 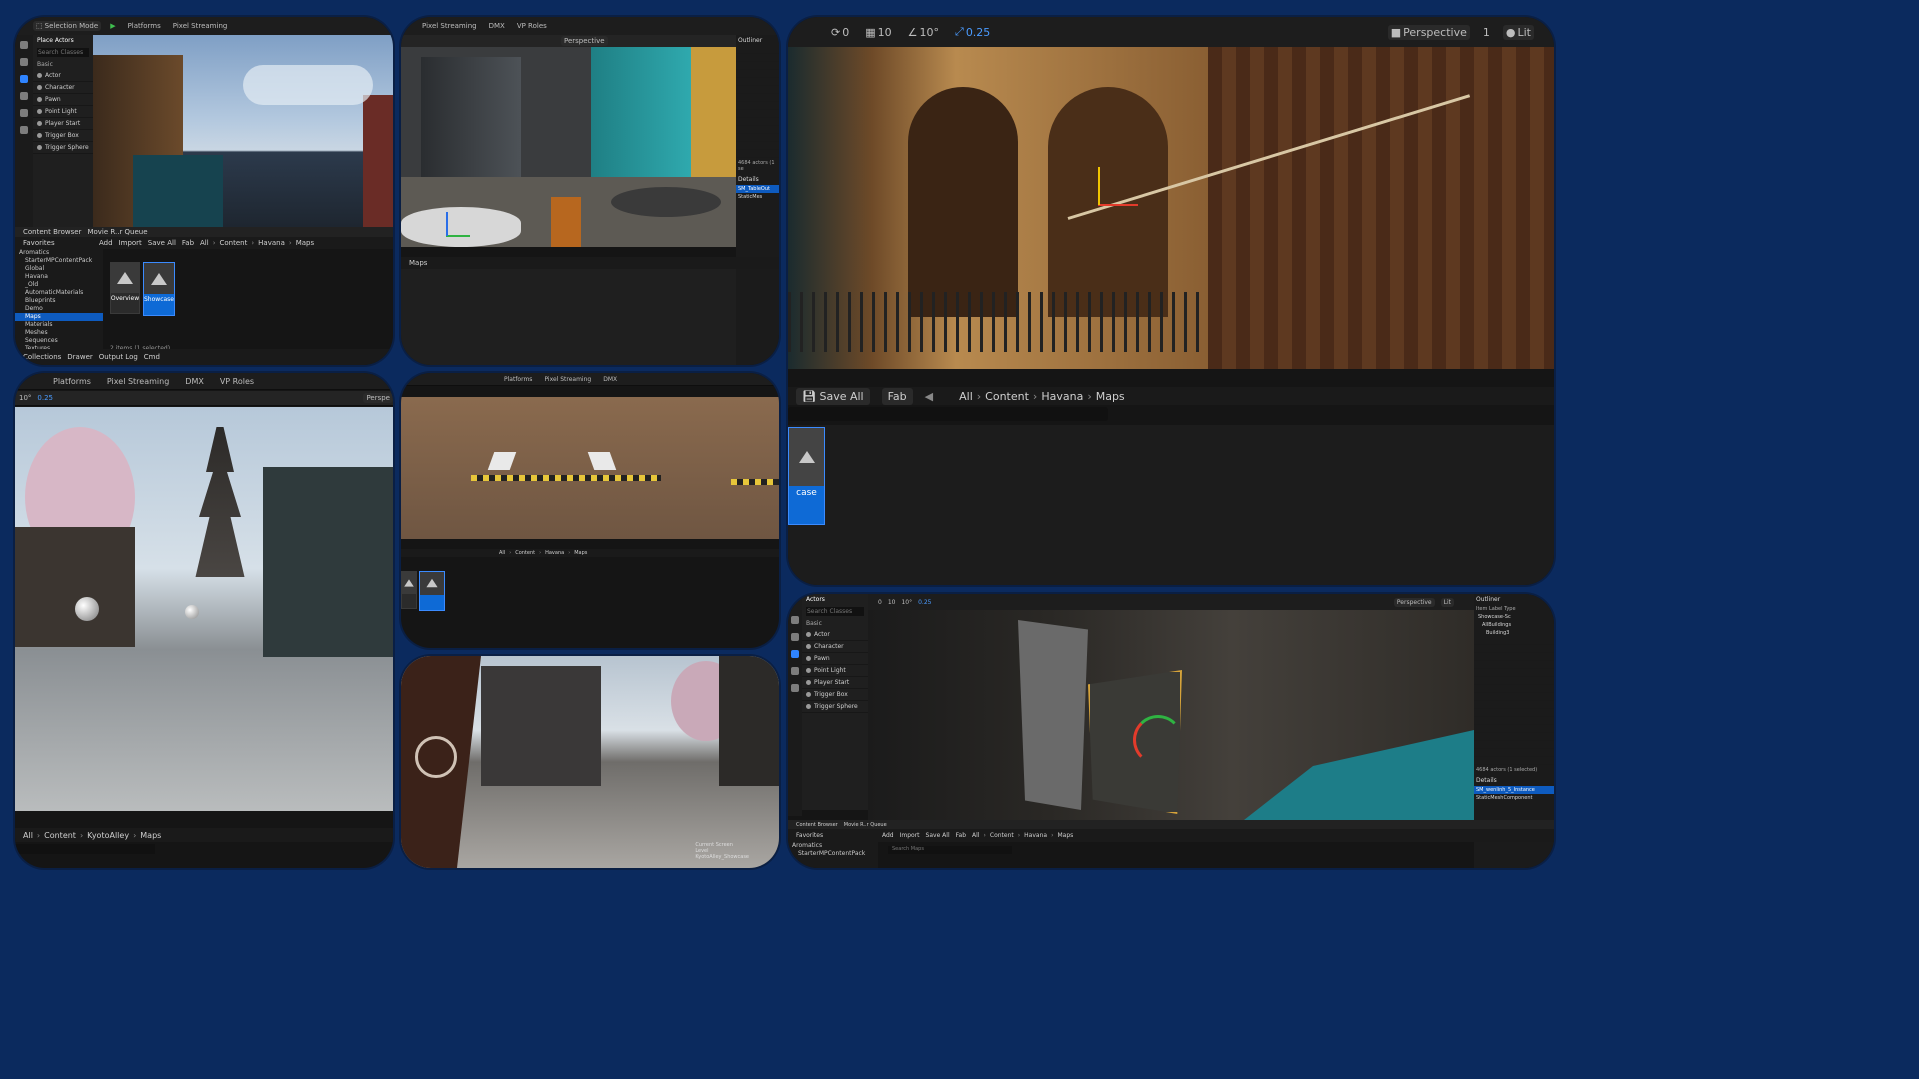 What do you see at coordinates (532, 26) in the screenshot?
I see `vp-roles-dropdown: VP Roles` at bounding box center [532, 26].